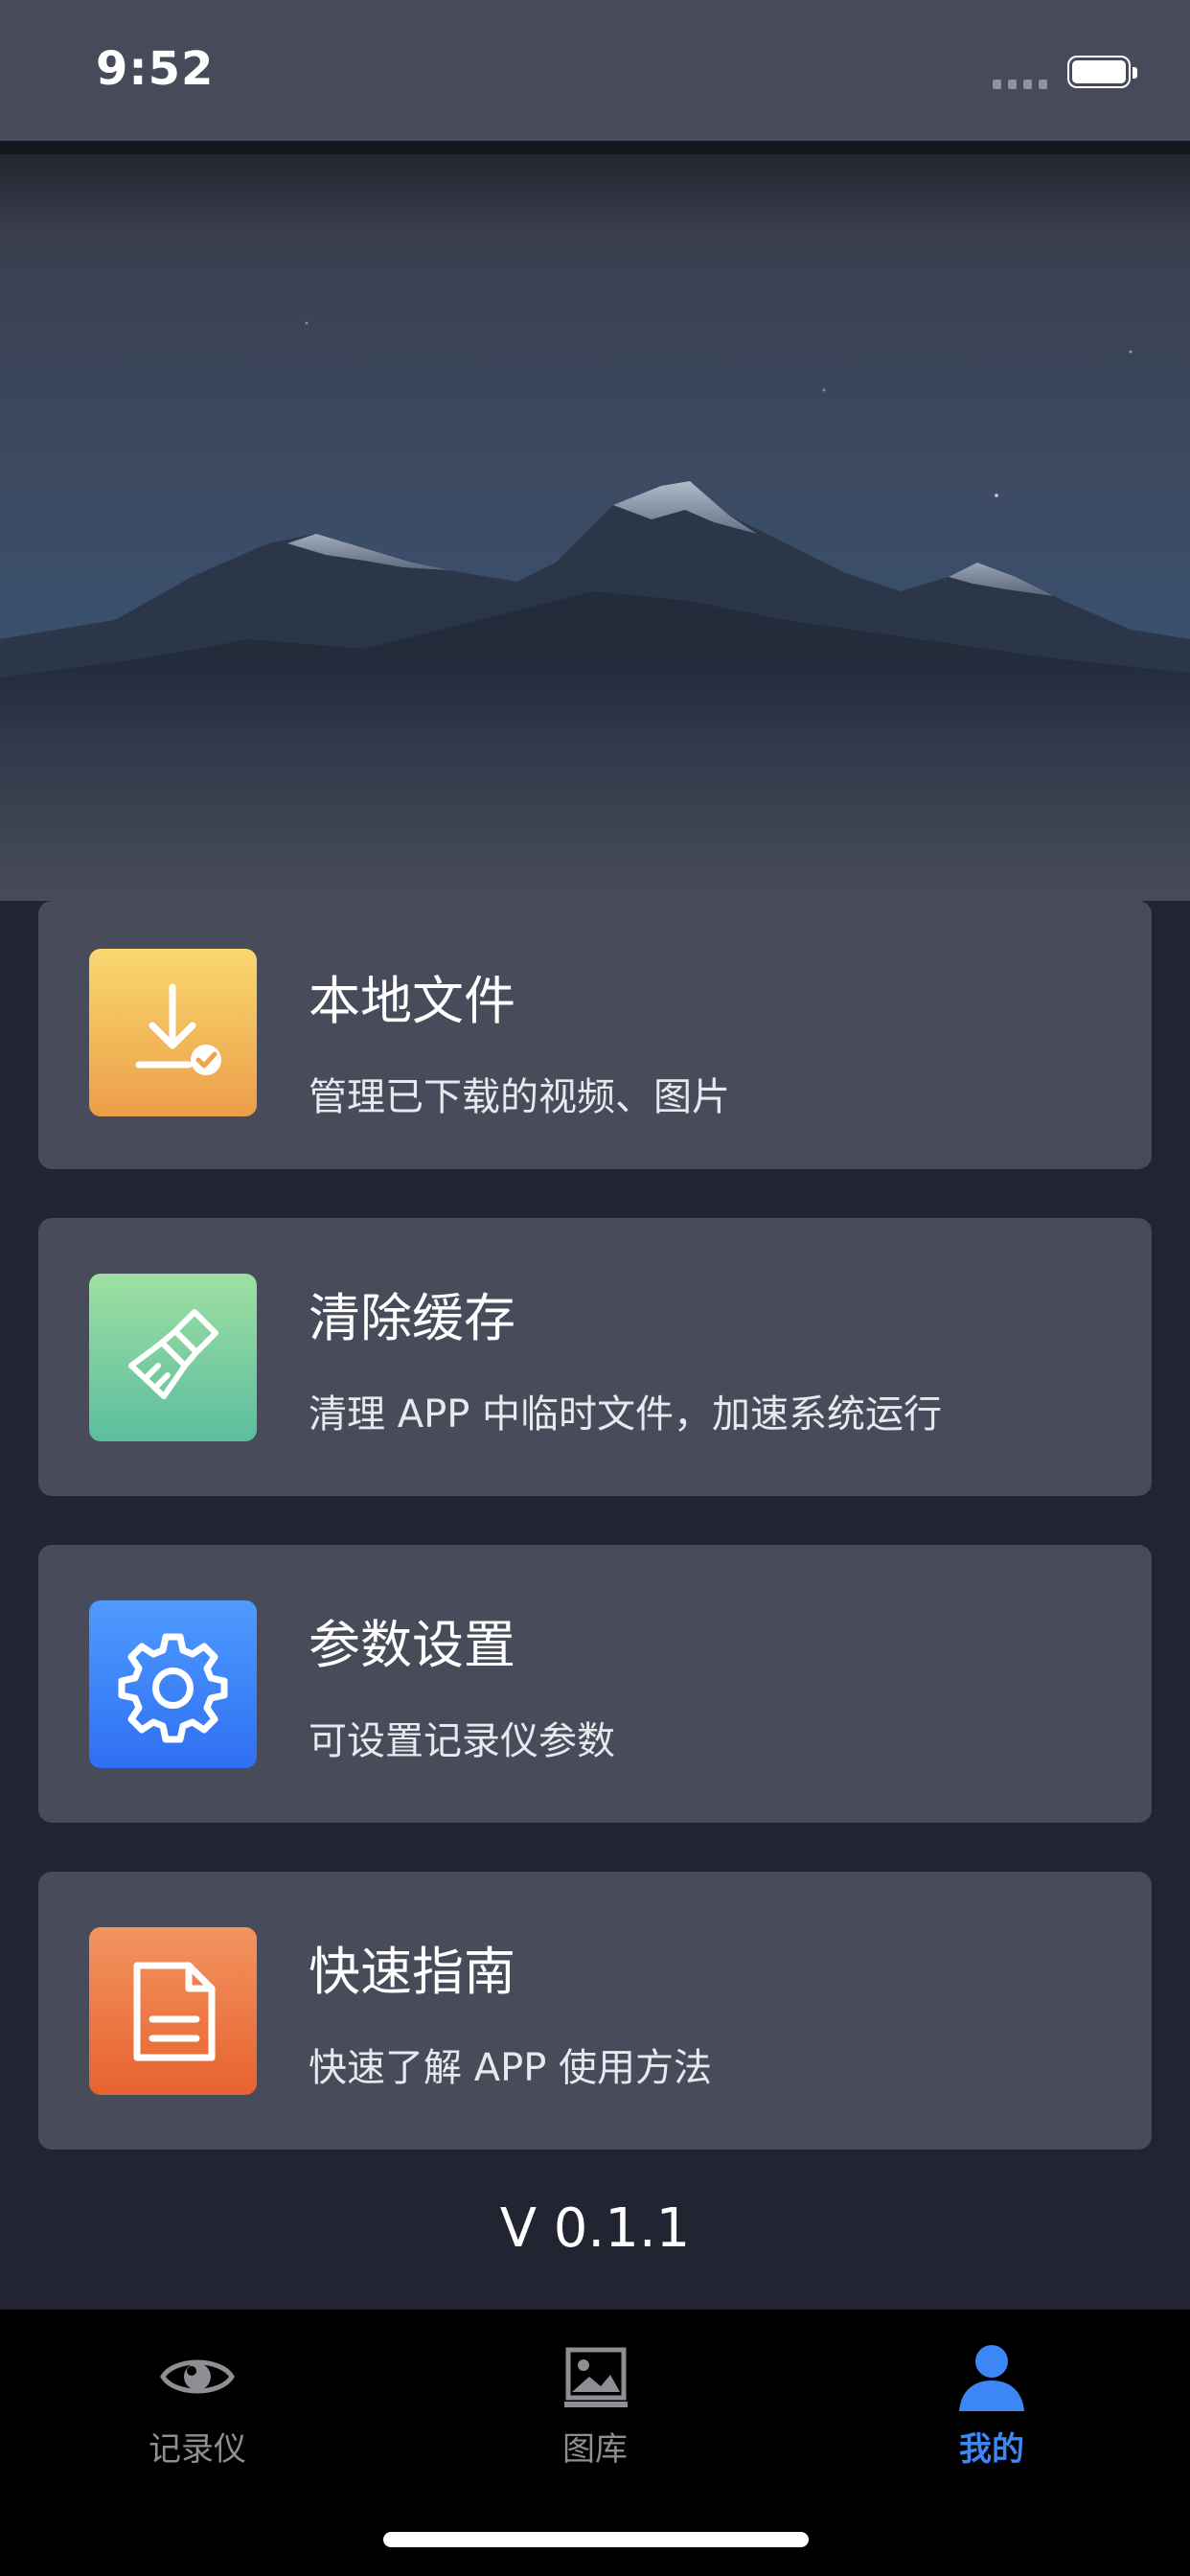  Describe the element at coordinates (626, 1414) in the screenshot. I see `menu-item-subtitle: 清理 APP 中临时文件，加速系统运行` at that location.